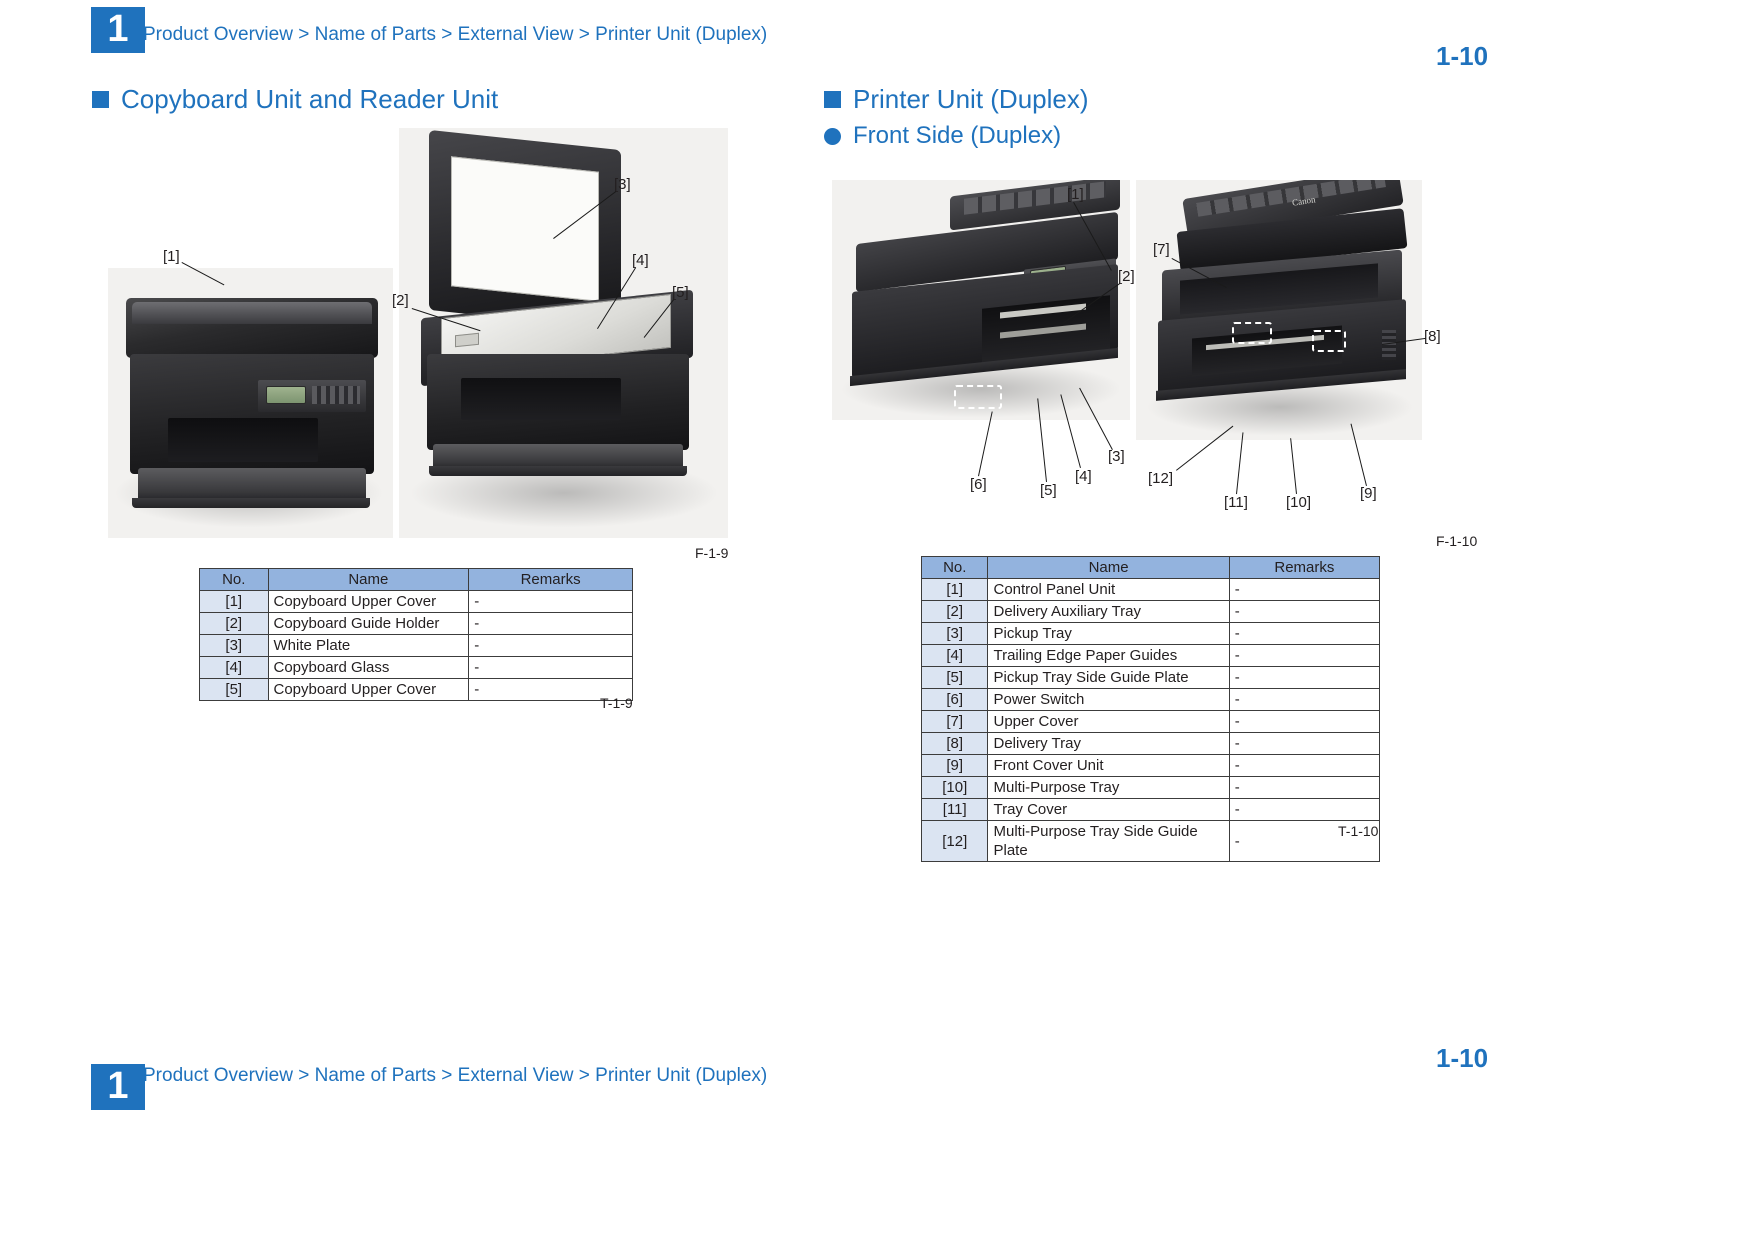  What do you see at coordinates (563, 333) in the screenshot?
I see `photo-copyboard-open` at bounding box center [563, 333].